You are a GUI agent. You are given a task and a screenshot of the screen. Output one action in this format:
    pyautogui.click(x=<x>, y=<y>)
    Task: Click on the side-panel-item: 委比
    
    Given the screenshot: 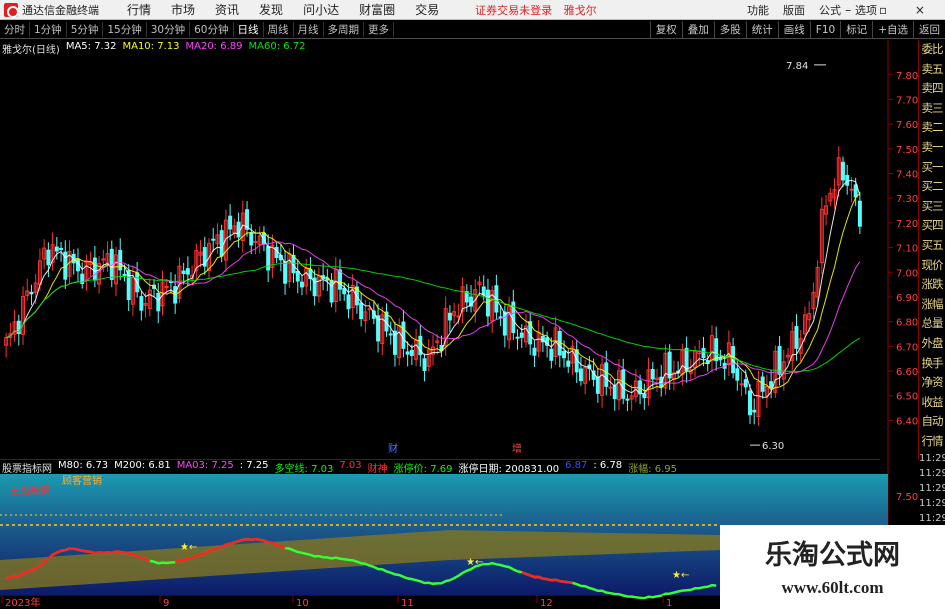 What is the action you would take?
    pyautogui.click(x=932, y=50)
    